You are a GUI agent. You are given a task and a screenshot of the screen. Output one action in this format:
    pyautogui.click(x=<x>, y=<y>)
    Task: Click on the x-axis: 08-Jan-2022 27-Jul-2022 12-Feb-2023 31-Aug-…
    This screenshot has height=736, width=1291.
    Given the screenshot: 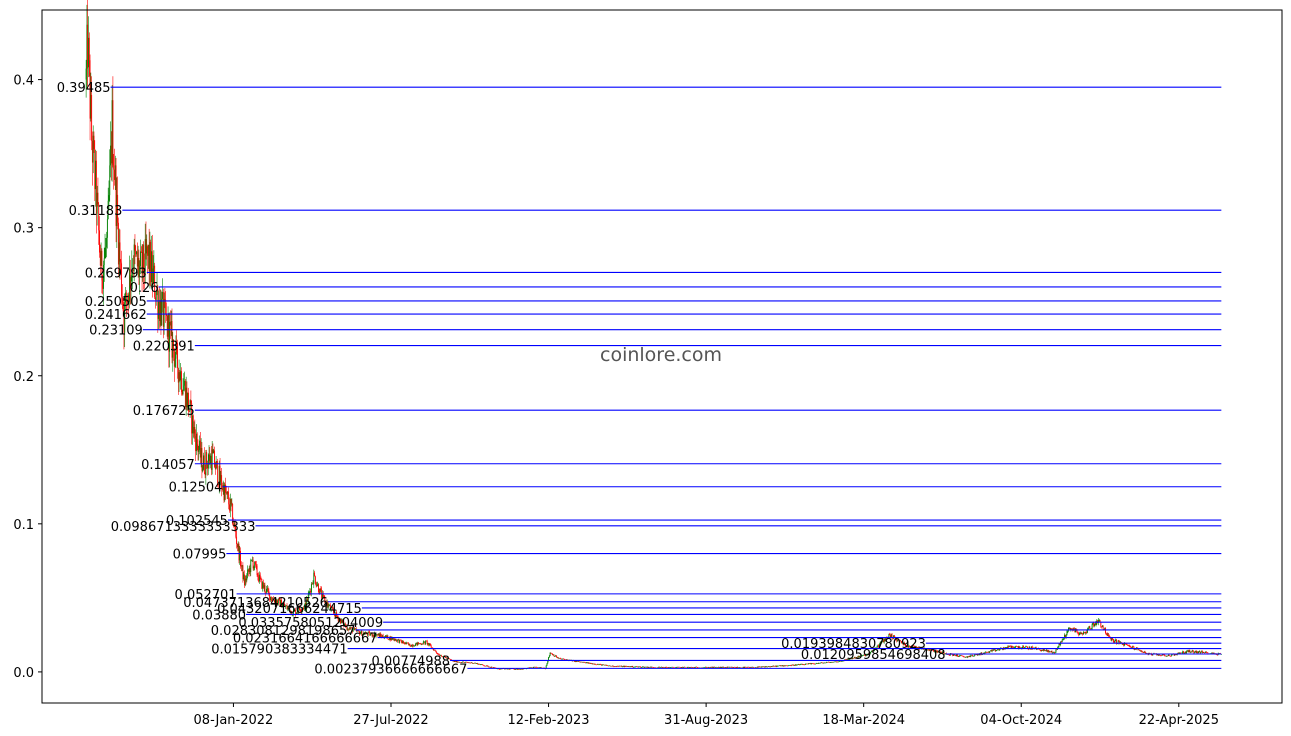 What is the action you would take?
    pyautogui.click(x=706, y=715)
    